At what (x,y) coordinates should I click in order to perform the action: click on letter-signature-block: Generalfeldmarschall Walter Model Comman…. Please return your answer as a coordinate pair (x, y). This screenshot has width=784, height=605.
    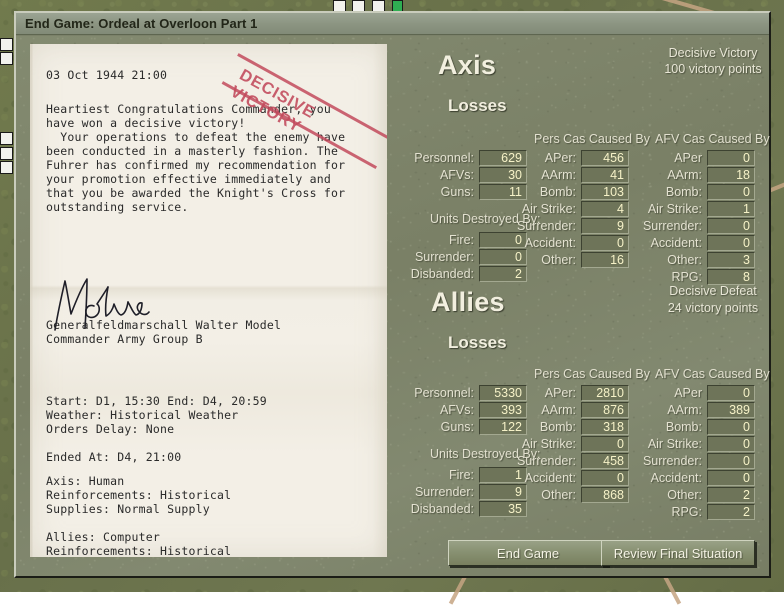
    Looking at the image, I should click on (163, 332).